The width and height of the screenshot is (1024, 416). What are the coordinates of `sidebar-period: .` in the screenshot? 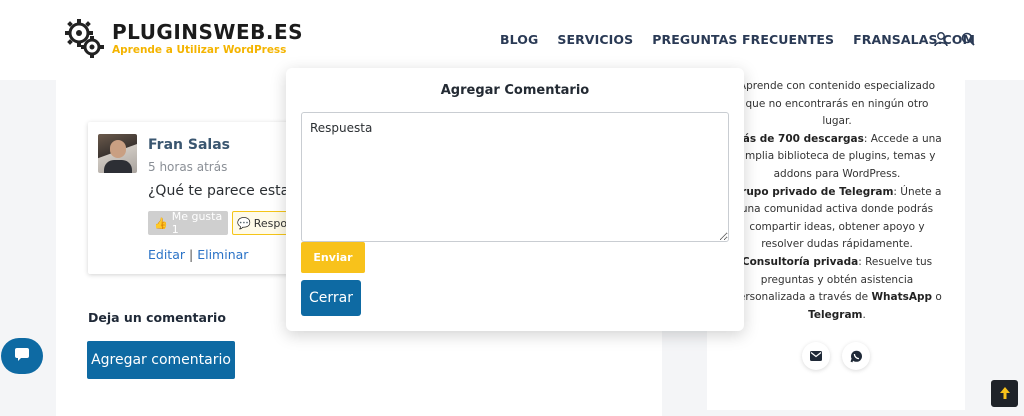 It's located at (864, 314).